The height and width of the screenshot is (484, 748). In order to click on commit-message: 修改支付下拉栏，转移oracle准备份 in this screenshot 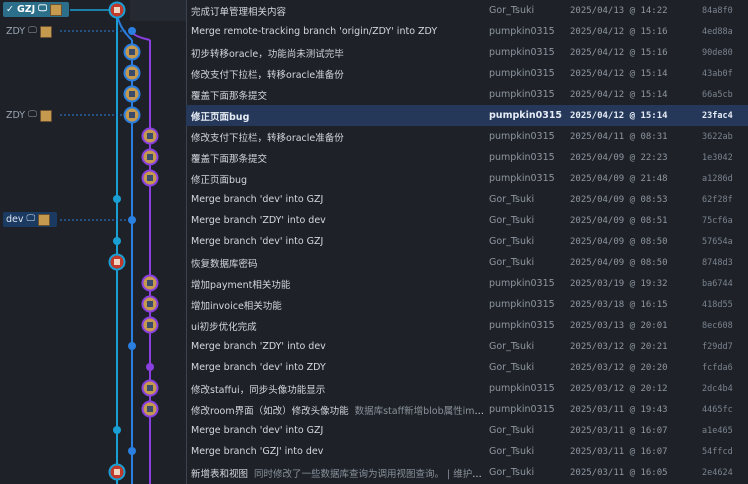, I will do `click(267, 138)`.